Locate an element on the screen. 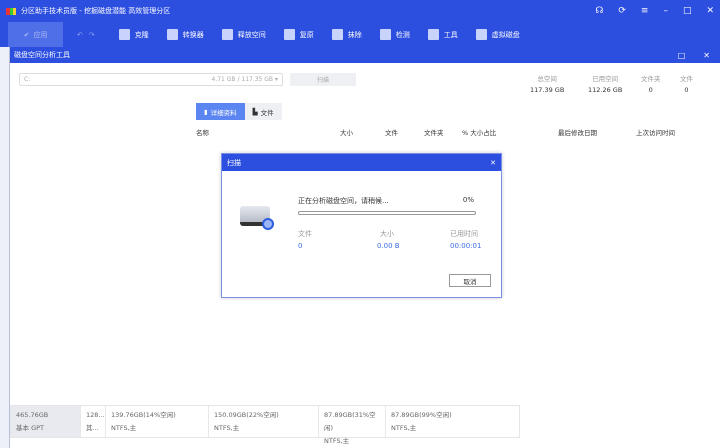  refresh-icon: ⟳ is located at coordinates (622, 11).